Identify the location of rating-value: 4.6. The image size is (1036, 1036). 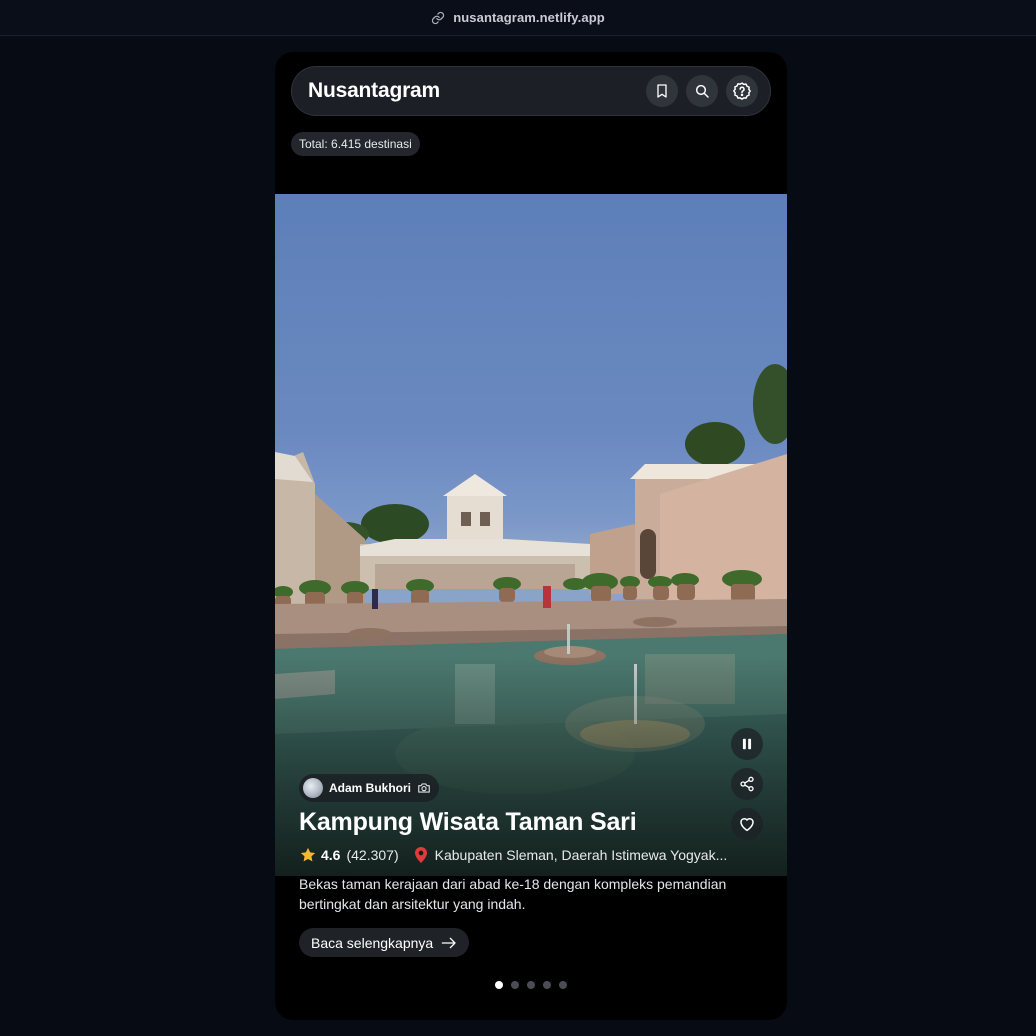
(331, 855).